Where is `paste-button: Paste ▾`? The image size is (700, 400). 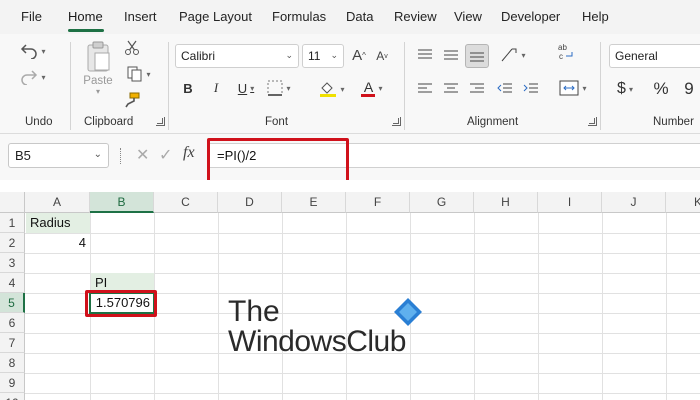
paste-button: Paste ▾ is located at coordinates (98, 68).